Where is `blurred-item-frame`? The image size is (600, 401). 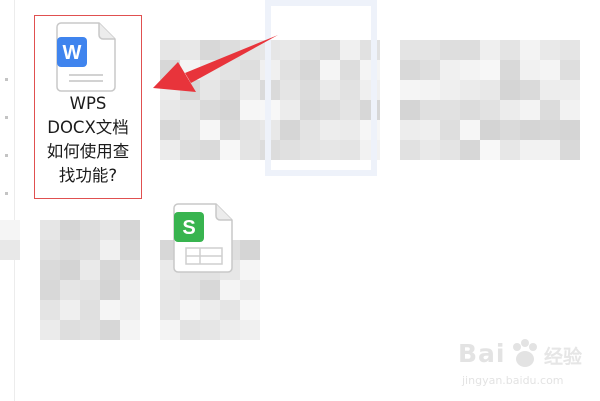
blurred-item-frame is located at coordinates (321, 88).